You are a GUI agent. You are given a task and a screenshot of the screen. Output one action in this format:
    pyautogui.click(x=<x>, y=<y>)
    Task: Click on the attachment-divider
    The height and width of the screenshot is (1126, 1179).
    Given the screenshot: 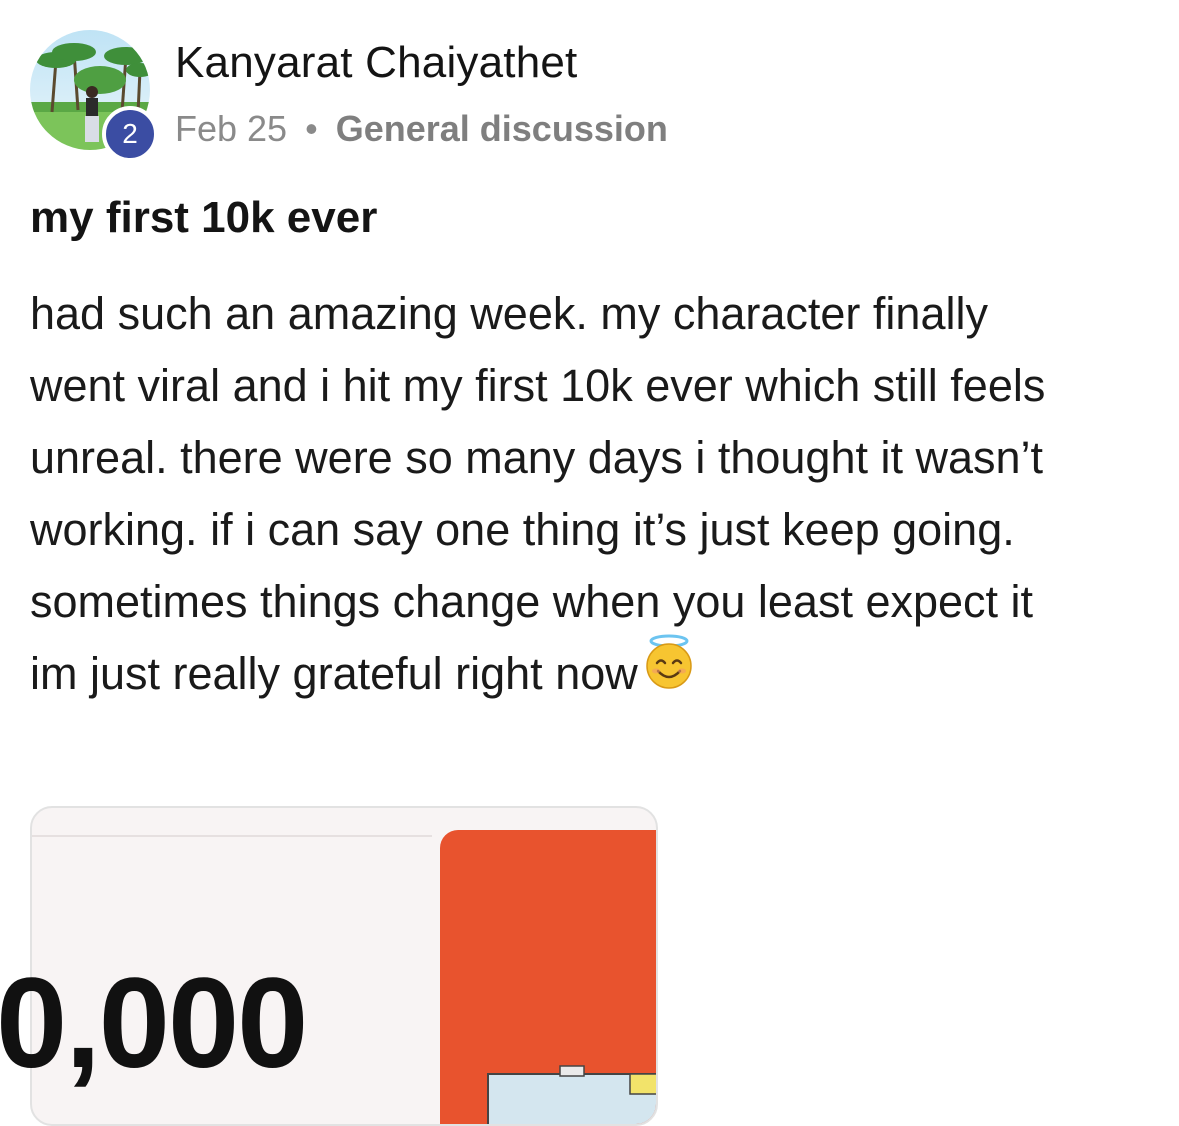 What is the action you would take?
    pyautogui.click(x=232, y=836)
    